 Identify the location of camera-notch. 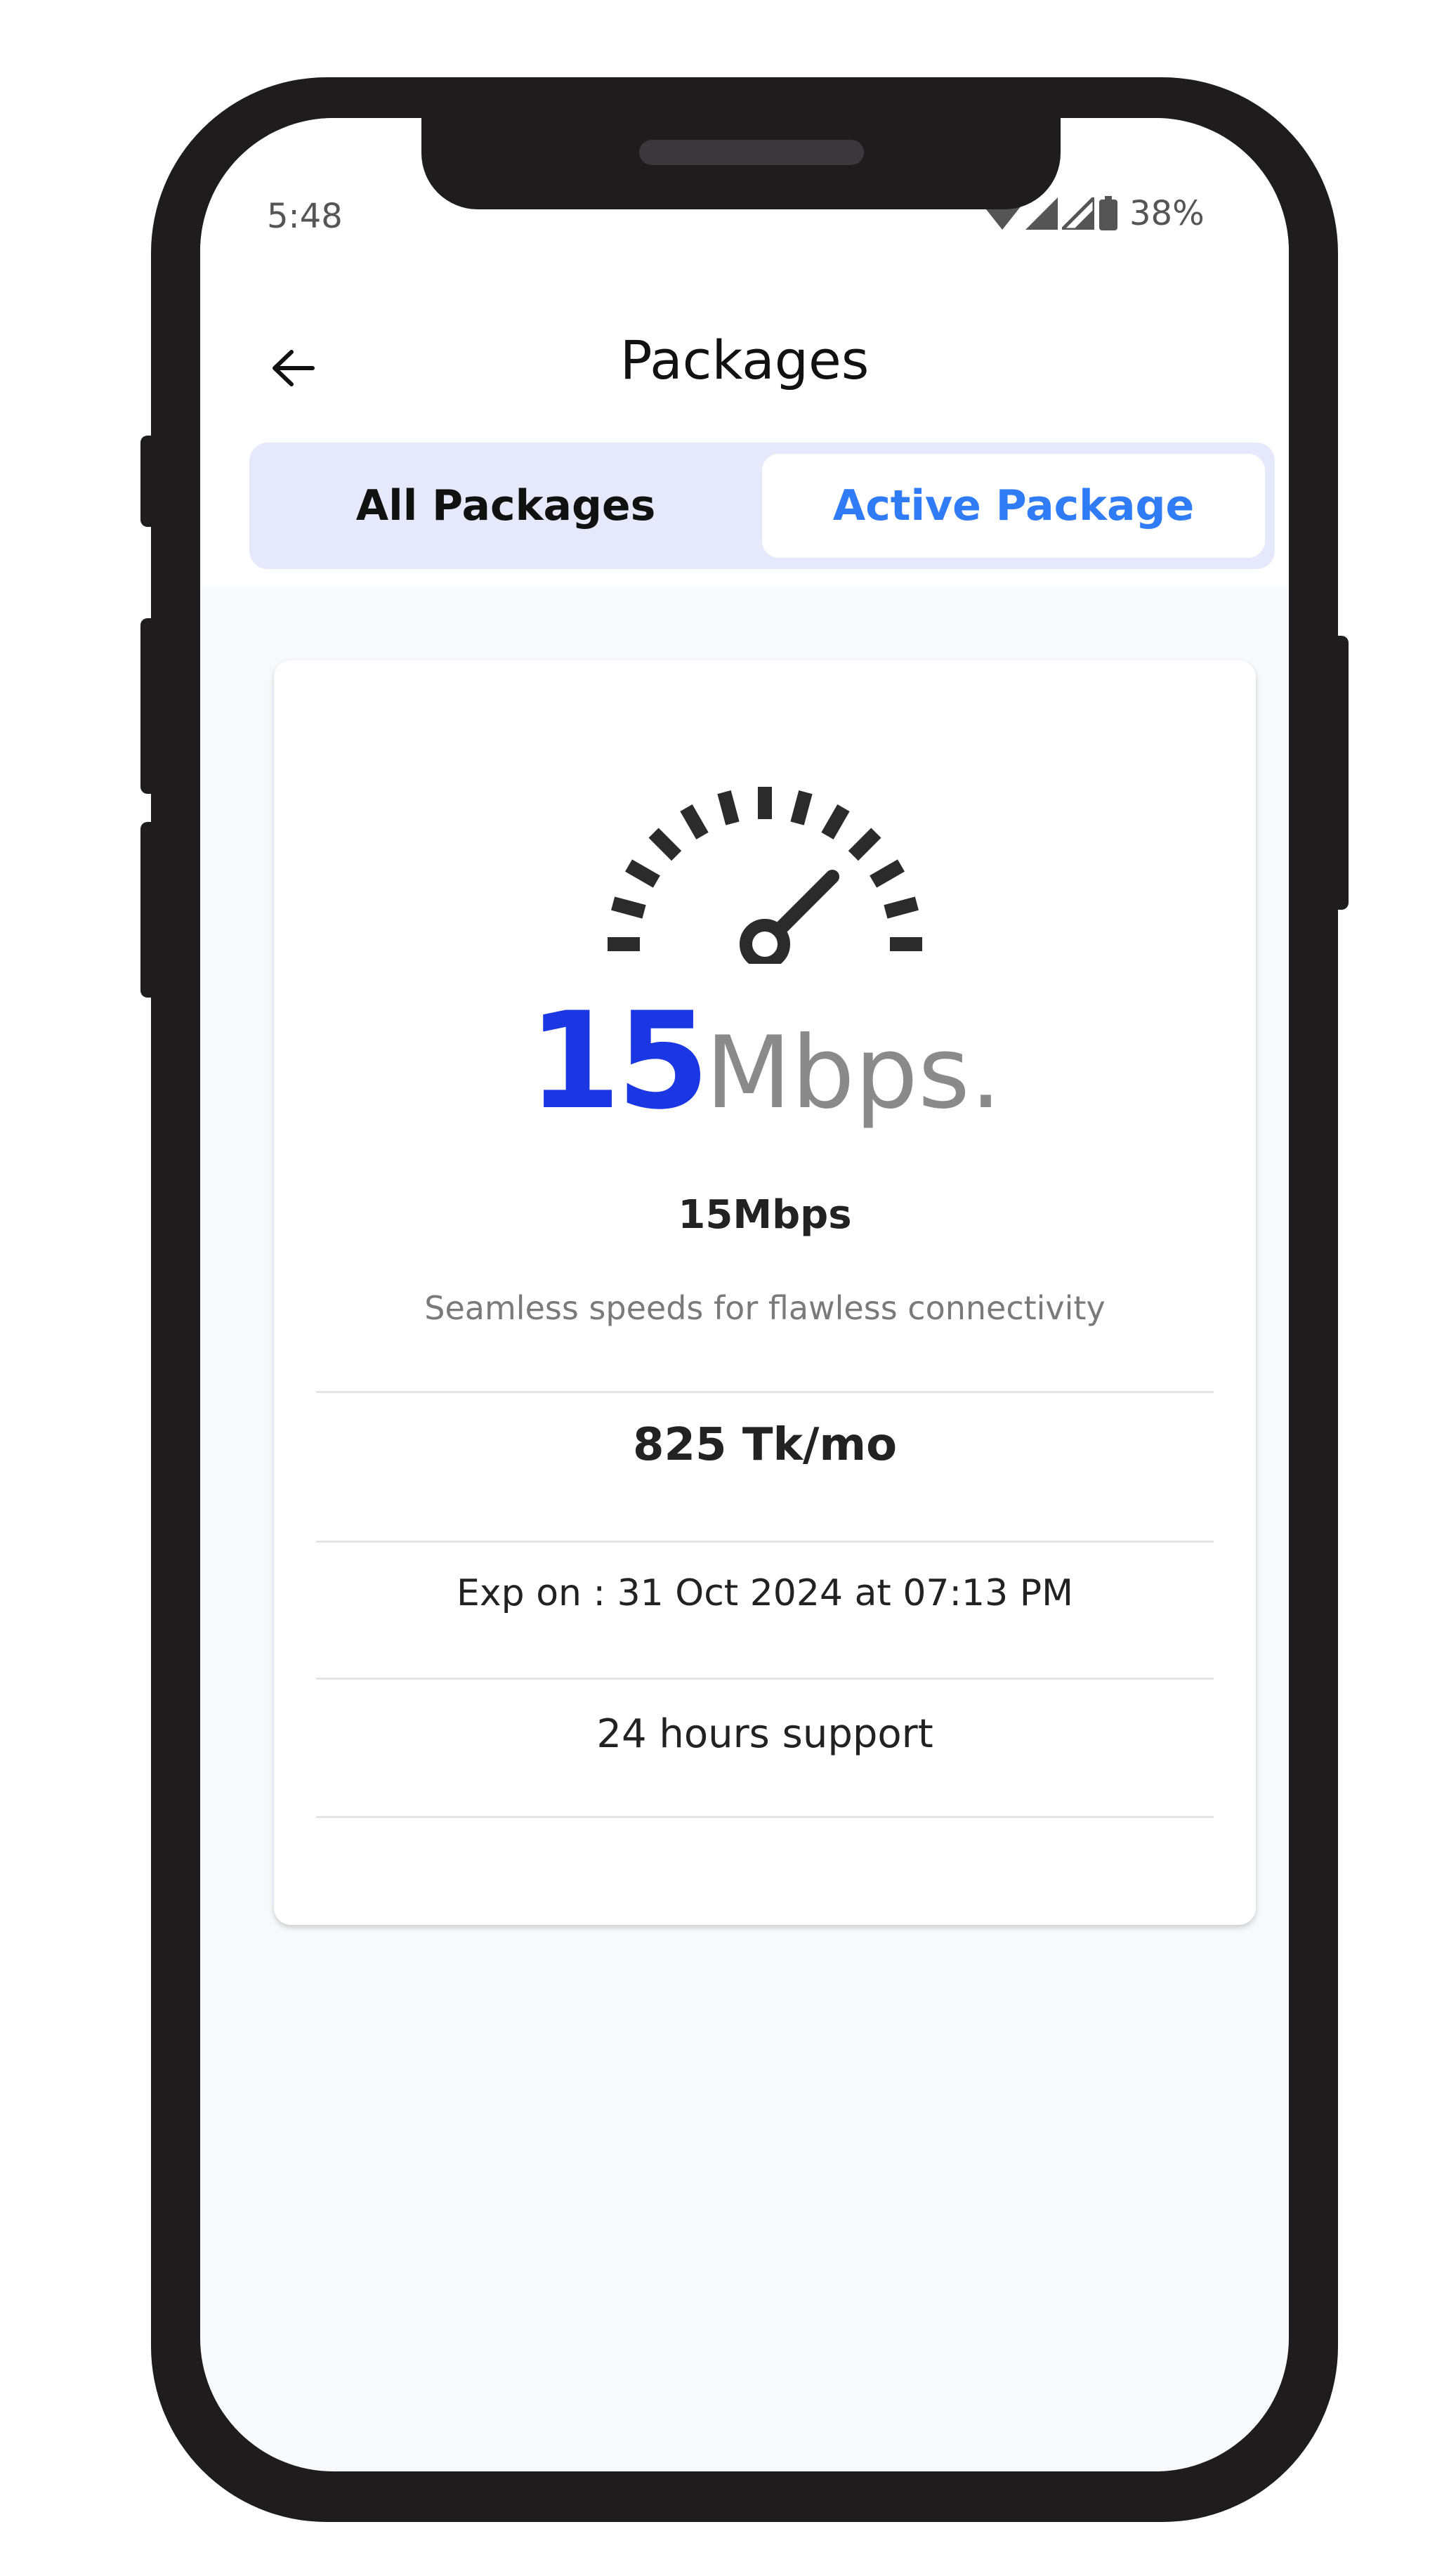
(741, 163).